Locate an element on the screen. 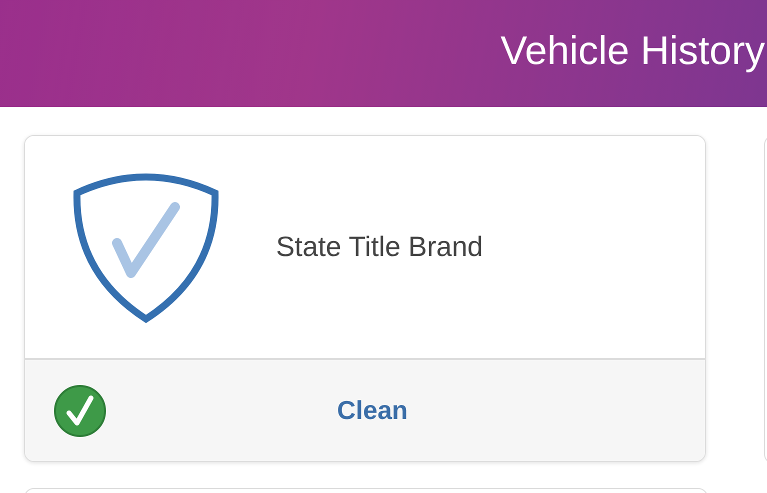  page-title: Vehicle History is located at coordinates (632, 52).